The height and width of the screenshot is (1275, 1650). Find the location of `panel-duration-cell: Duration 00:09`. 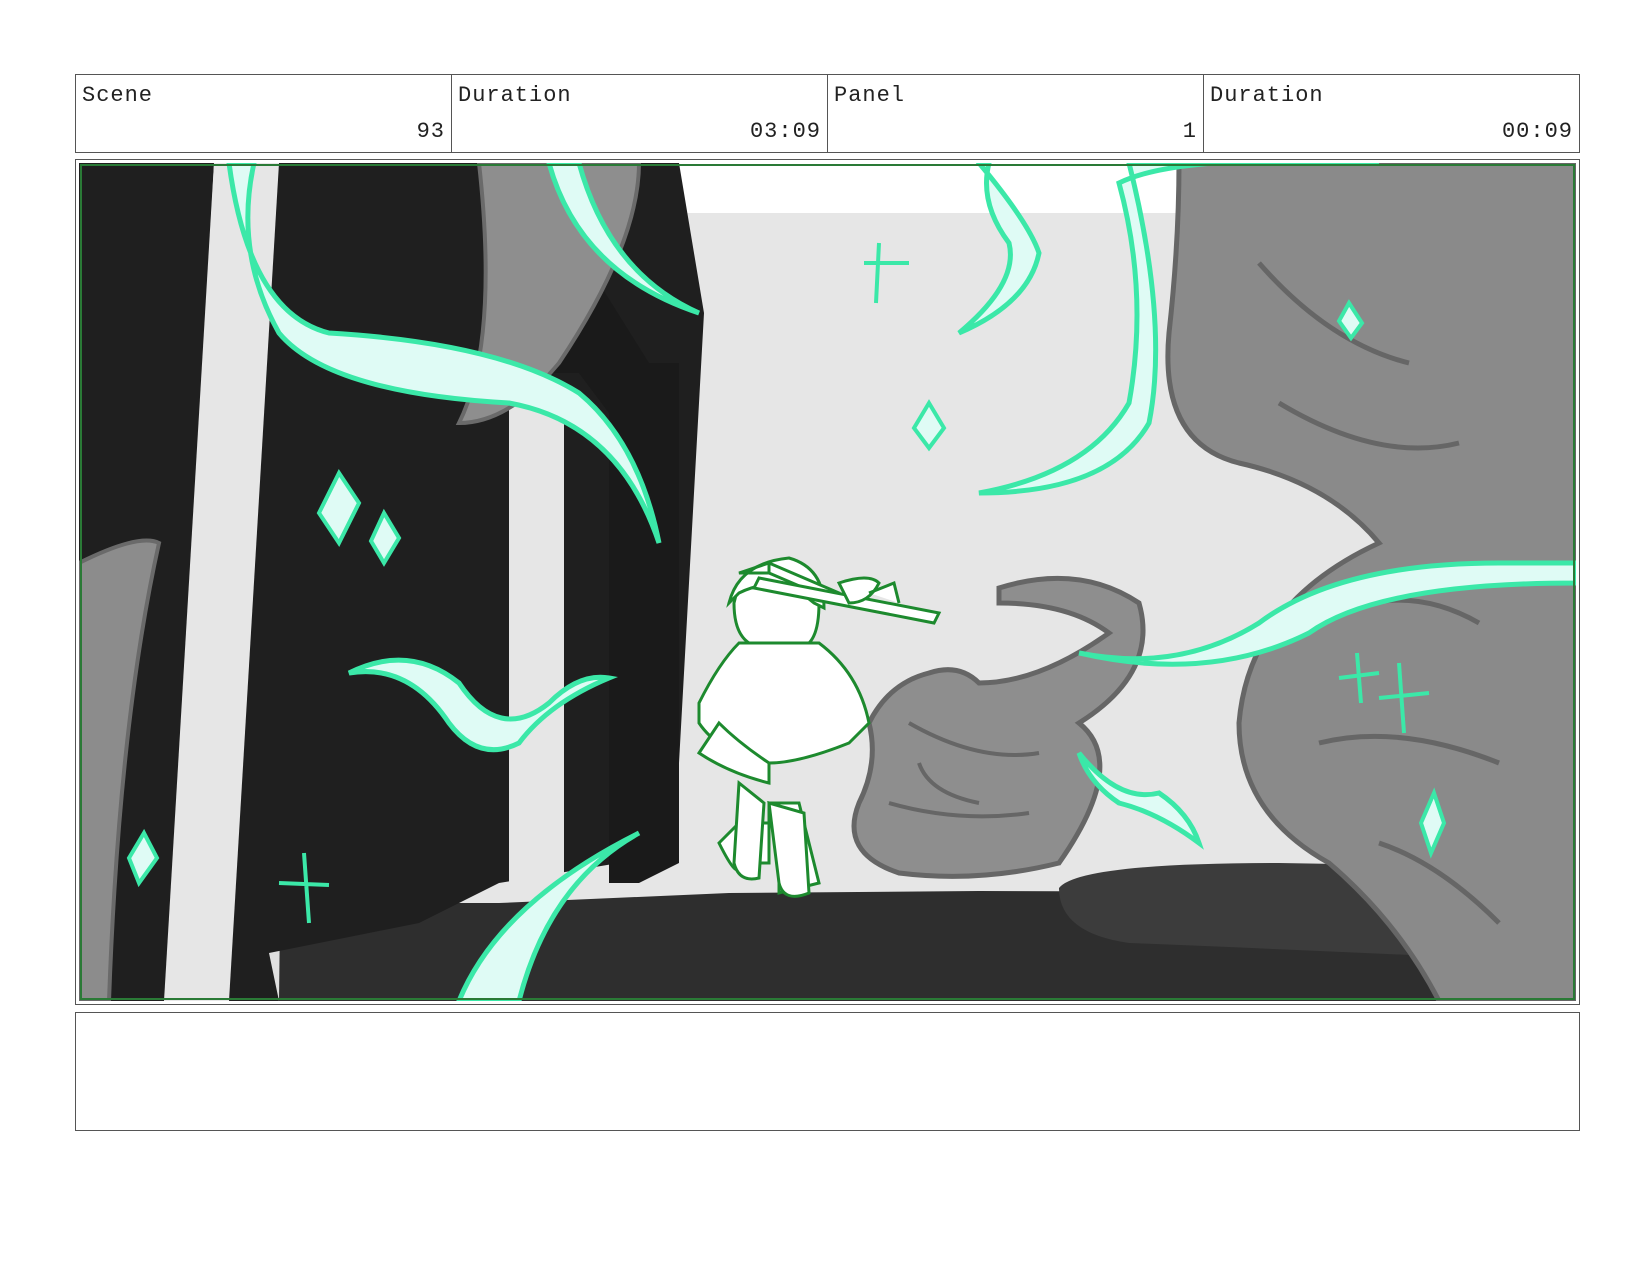

panel-duration-cell: Duration 00:09 is located at coordinates (1391, 113).